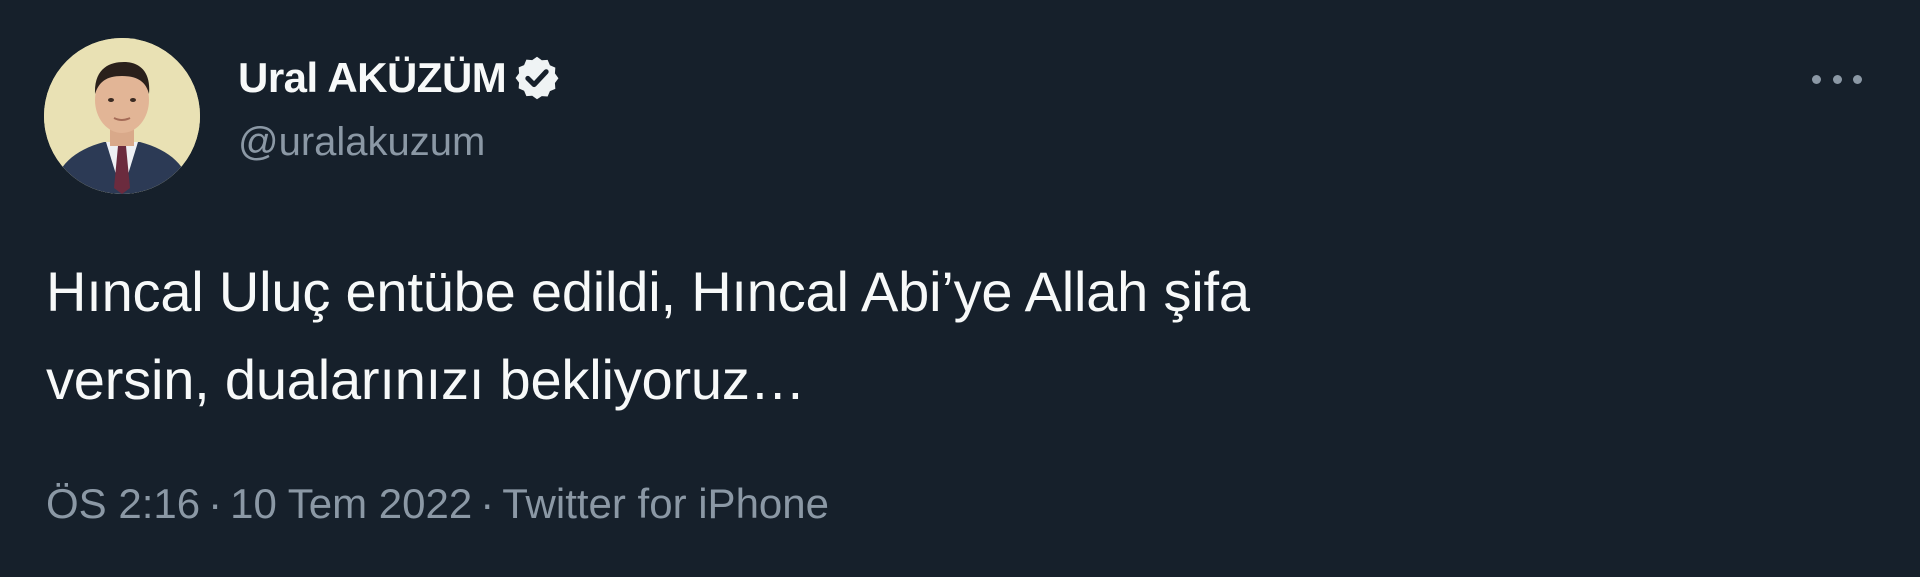 The width and height of the screenshot is (1920, 577). I want to click on tweet-time: ÖS 2:16, so click(123, 503).